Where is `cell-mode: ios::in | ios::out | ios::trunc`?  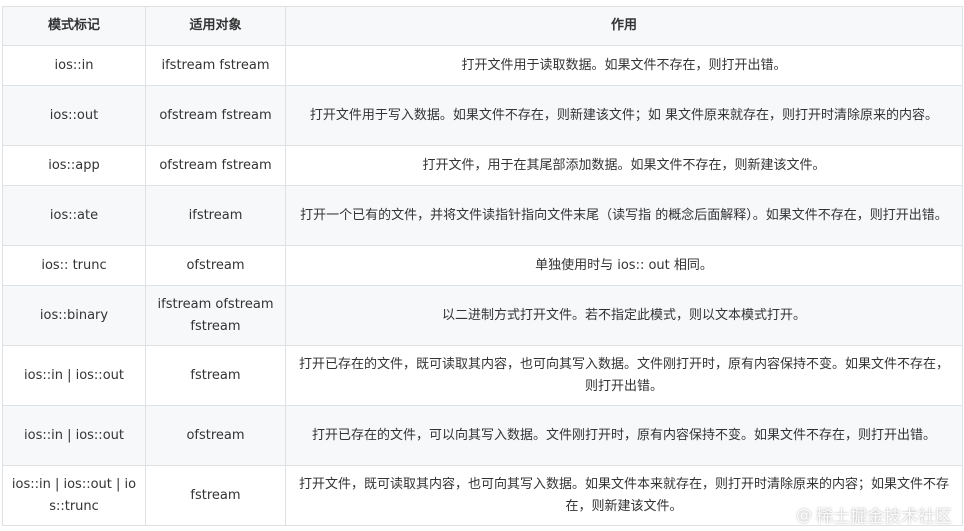 cell-mode: ios::in | ios::out | ios::trunc is located at coordinates (74, 495).